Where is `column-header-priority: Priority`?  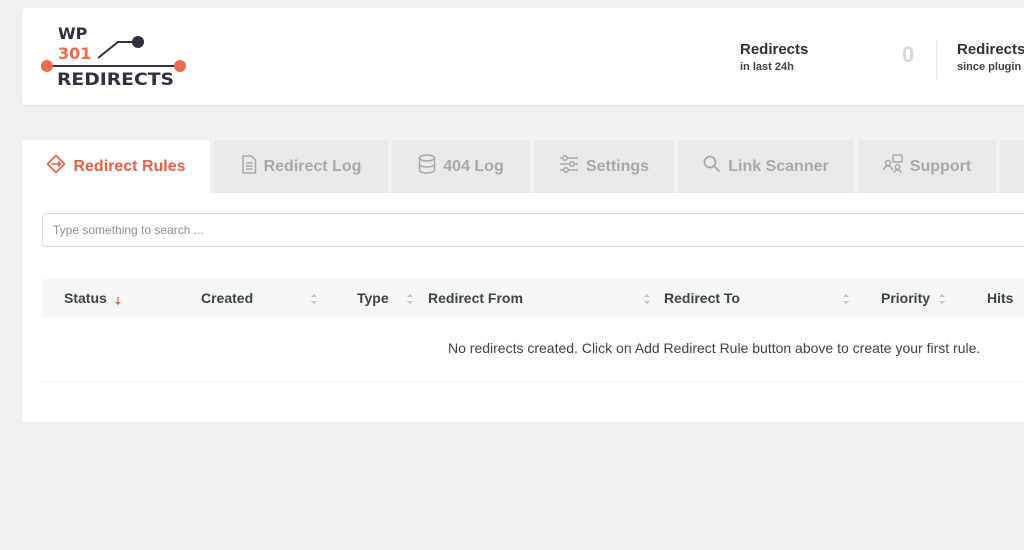 column-header-priority: Priority is located at coordinates (905, 298).